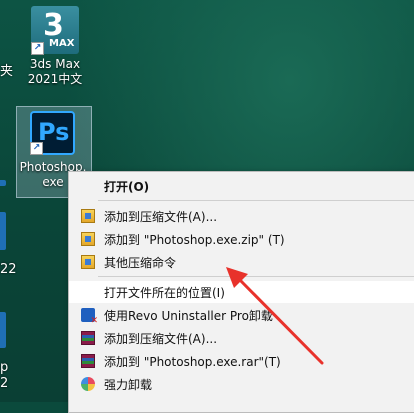 The height and width of the screenshot is (413, 414). What do you see at coordinates (275, 316) in the screenshot?
I see `annotation-arrow` at bounding box center [275, 316].